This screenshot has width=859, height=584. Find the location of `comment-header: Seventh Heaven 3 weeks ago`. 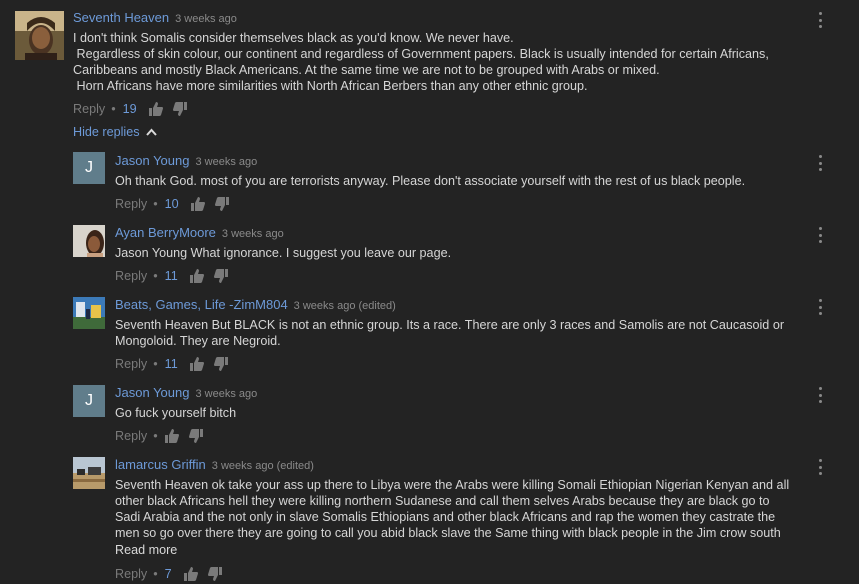

comment-header: Seventh Heaven 3 weeks ago is located at coordinates (155, 17).